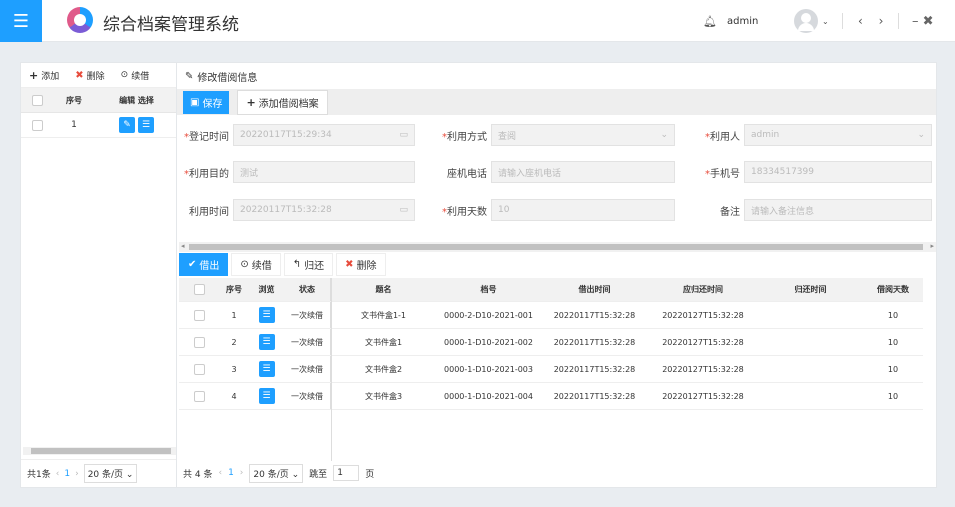  What do you see at coordinates (477, 21) in the screenshot?
I see `top-bar: ☰ 综合档案管理系统 🔔︎ admin ⌄ ‹ › – ✖` at bounding box center [477, 21].